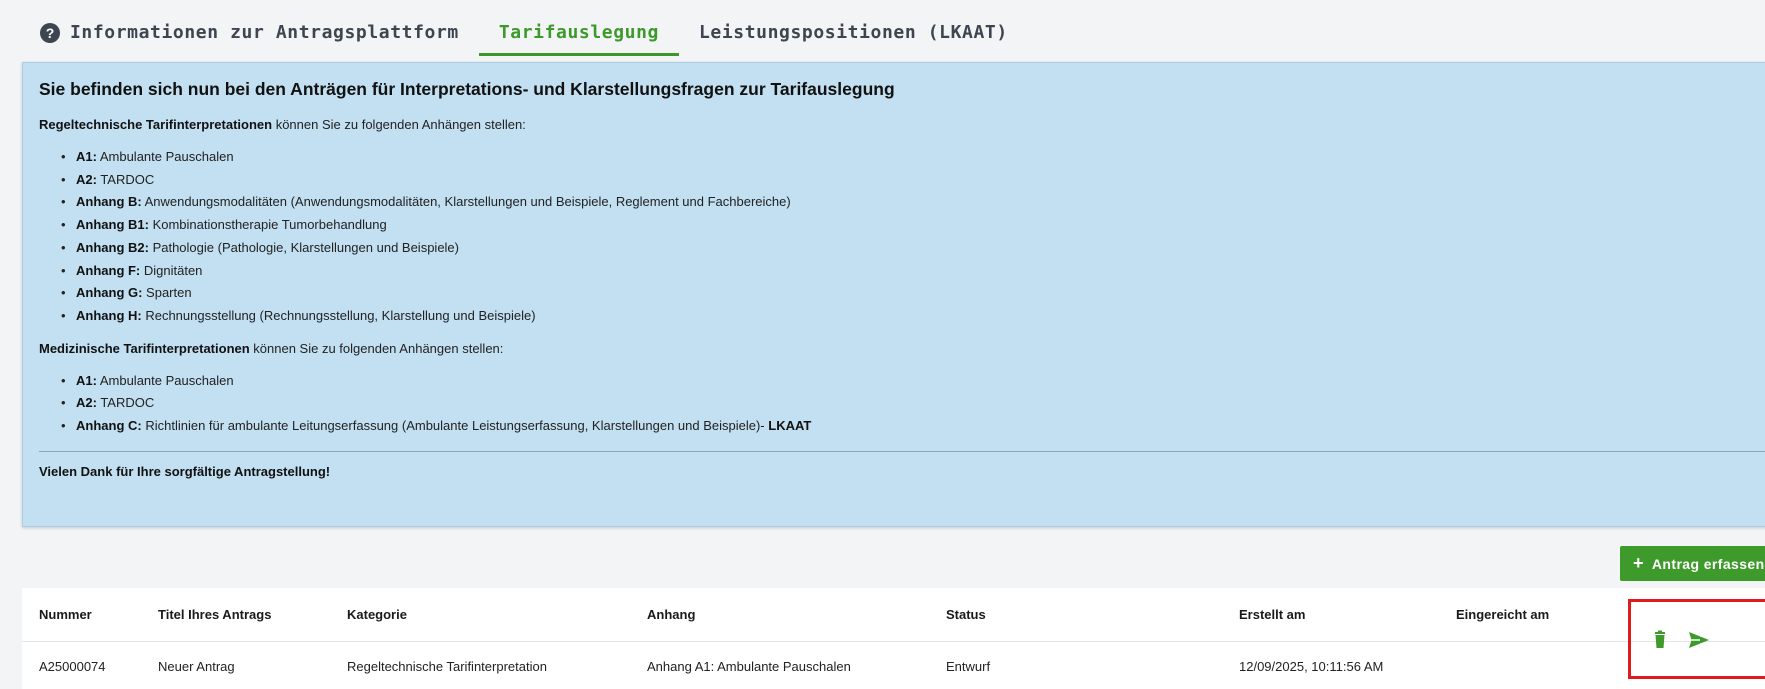 The width and height of the screenshot is (1765, 689). I want to click on col-anhang: Anhang, so click(671, 614).